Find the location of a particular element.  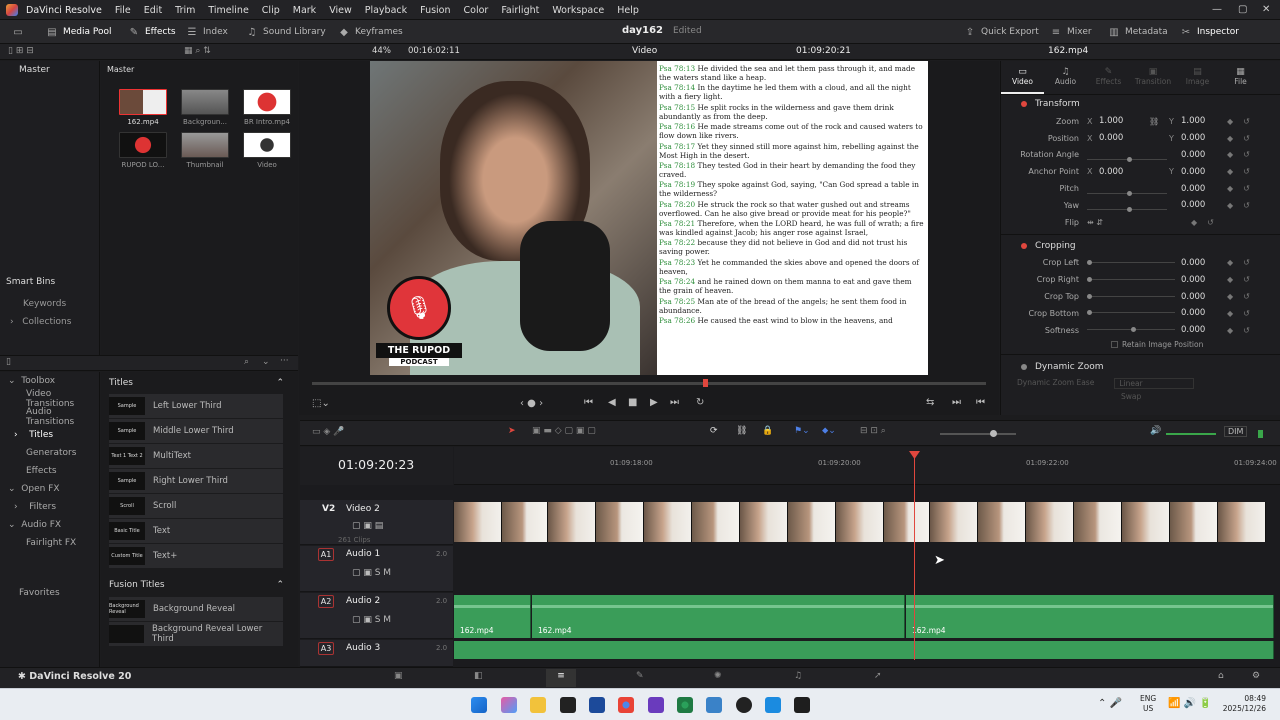

title-item: Basic Title Text is located at coordinates (196, 531).